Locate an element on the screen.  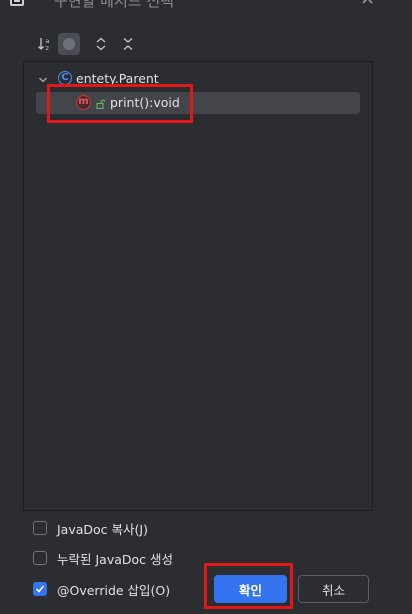
override-checkbox: @Override 삽입(O) is located at coordinates (101, 589).